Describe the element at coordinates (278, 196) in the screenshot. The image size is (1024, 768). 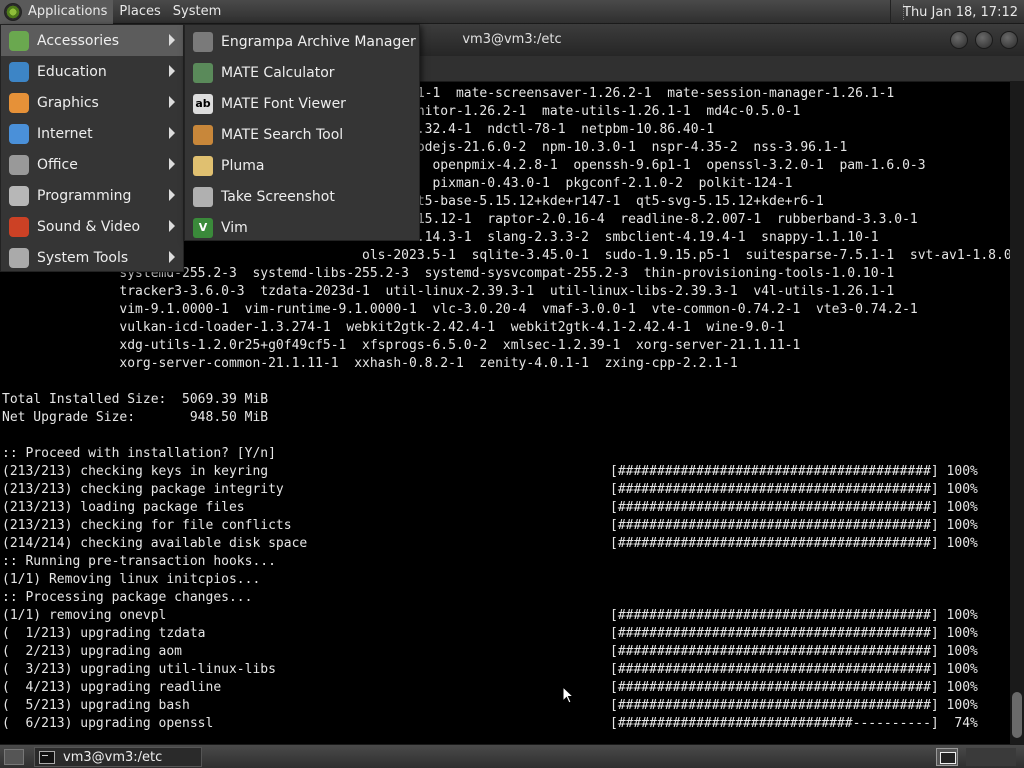
I see `menu-item-label: Take Screenshot` at that location.